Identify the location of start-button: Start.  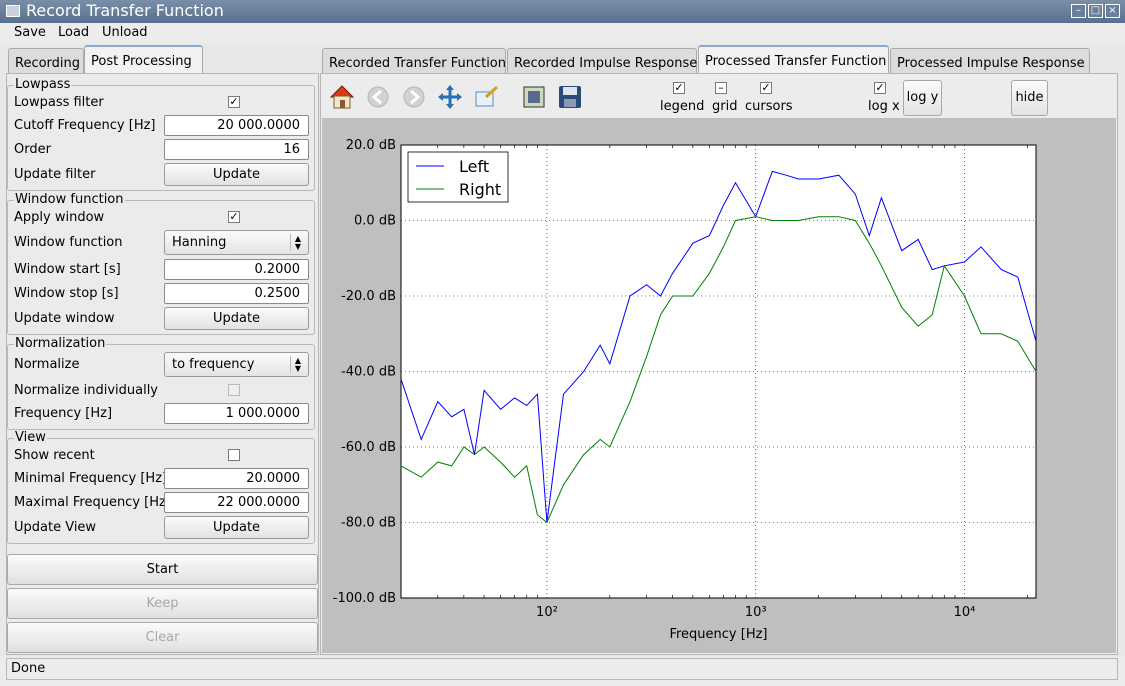
(162, 569).